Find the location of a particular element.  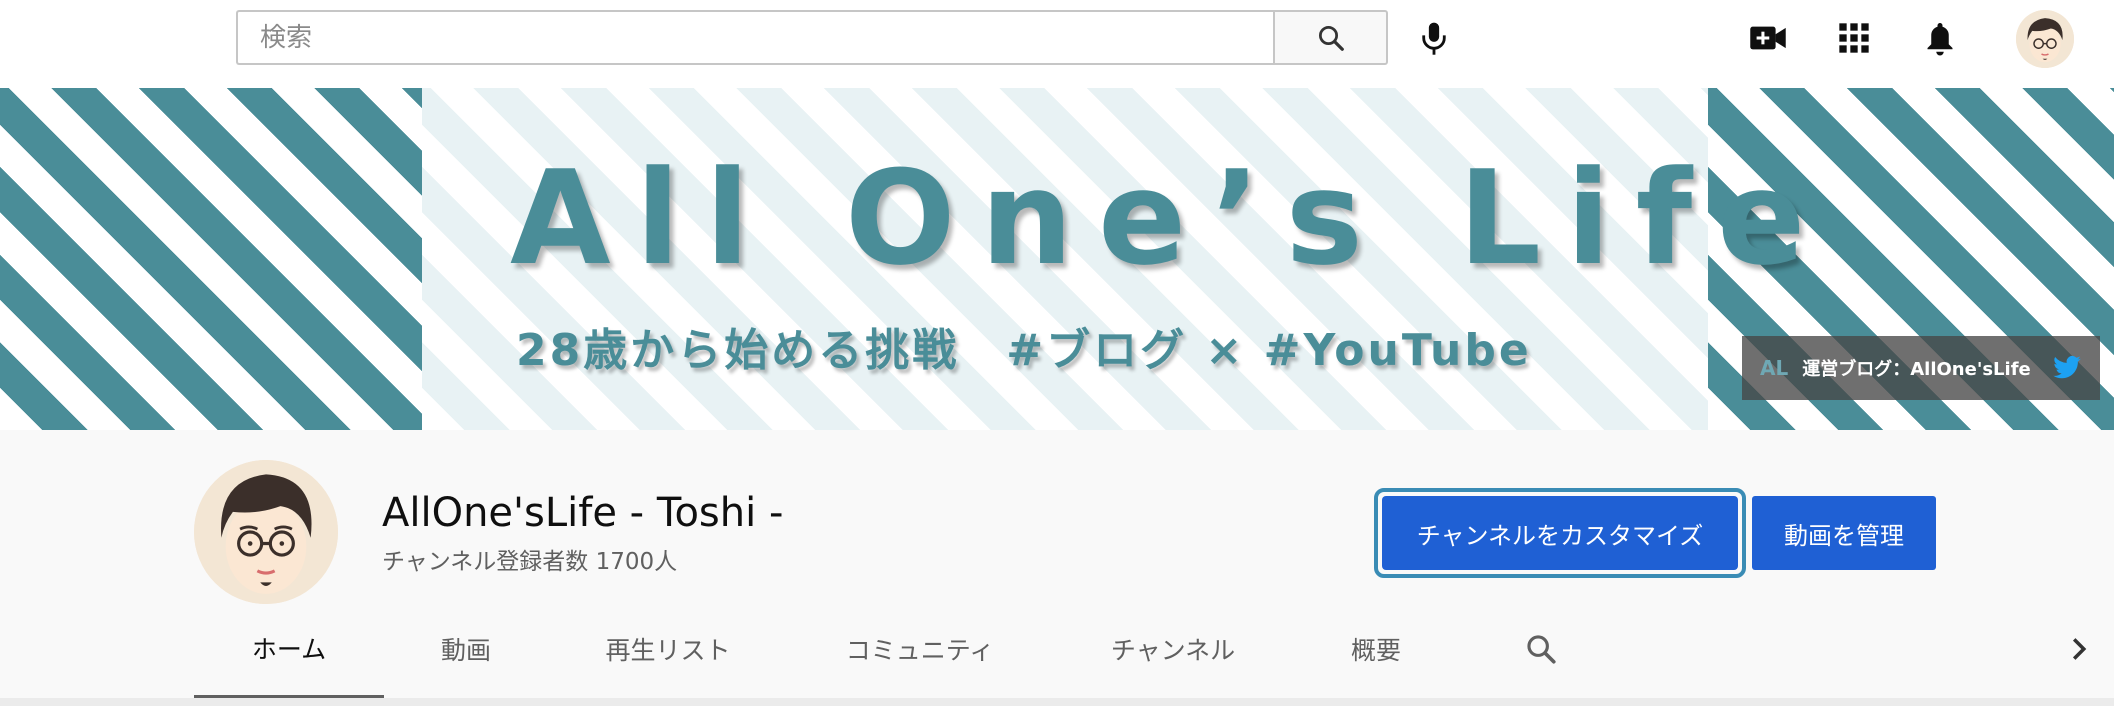

search-box is located at coordinates (755, 37).